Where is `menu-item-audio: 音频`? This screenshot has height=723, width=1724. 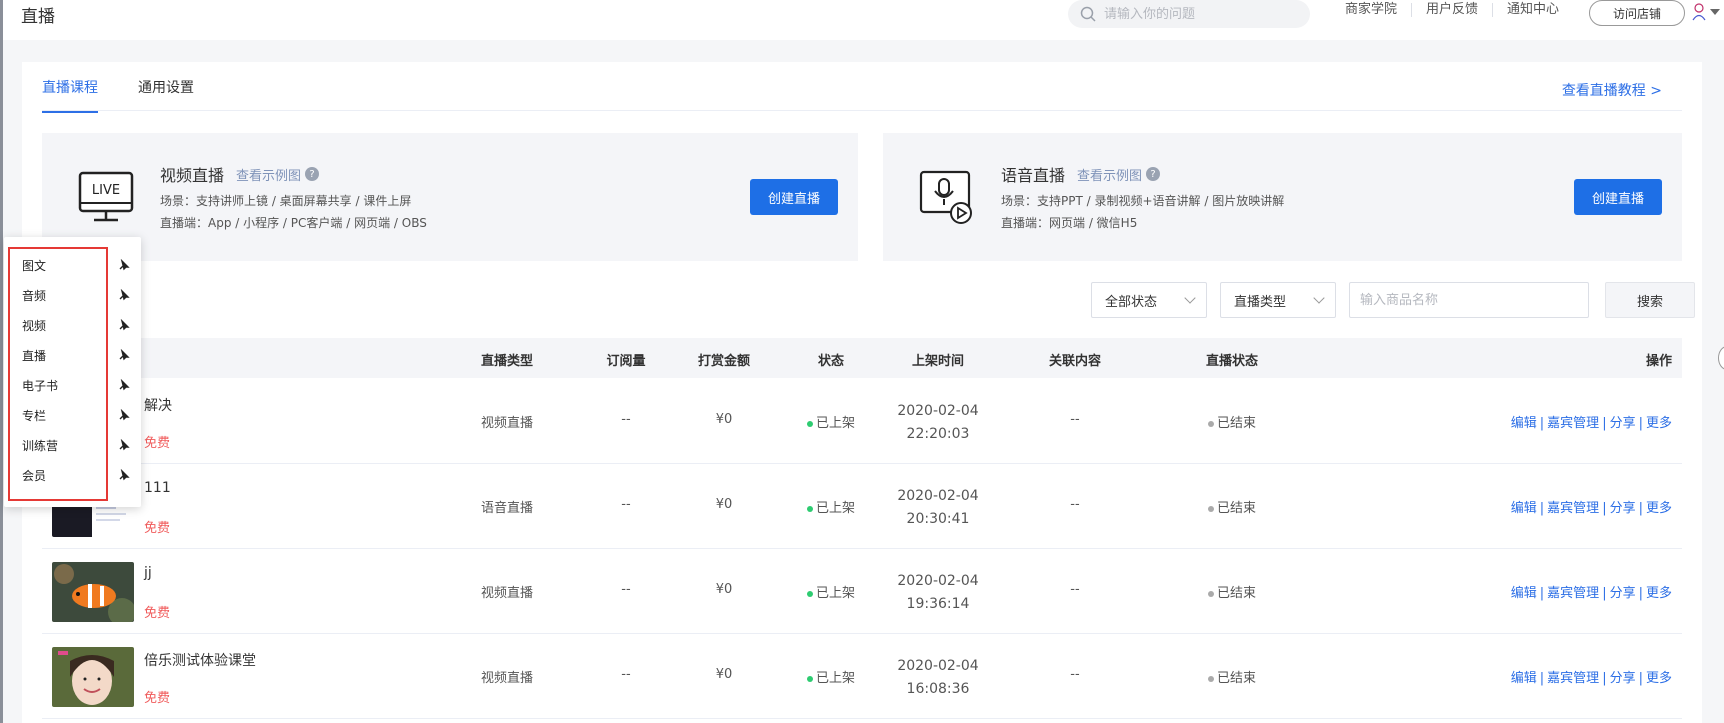
menu-item-audio: 音频 is located at coordinates (34, 295).